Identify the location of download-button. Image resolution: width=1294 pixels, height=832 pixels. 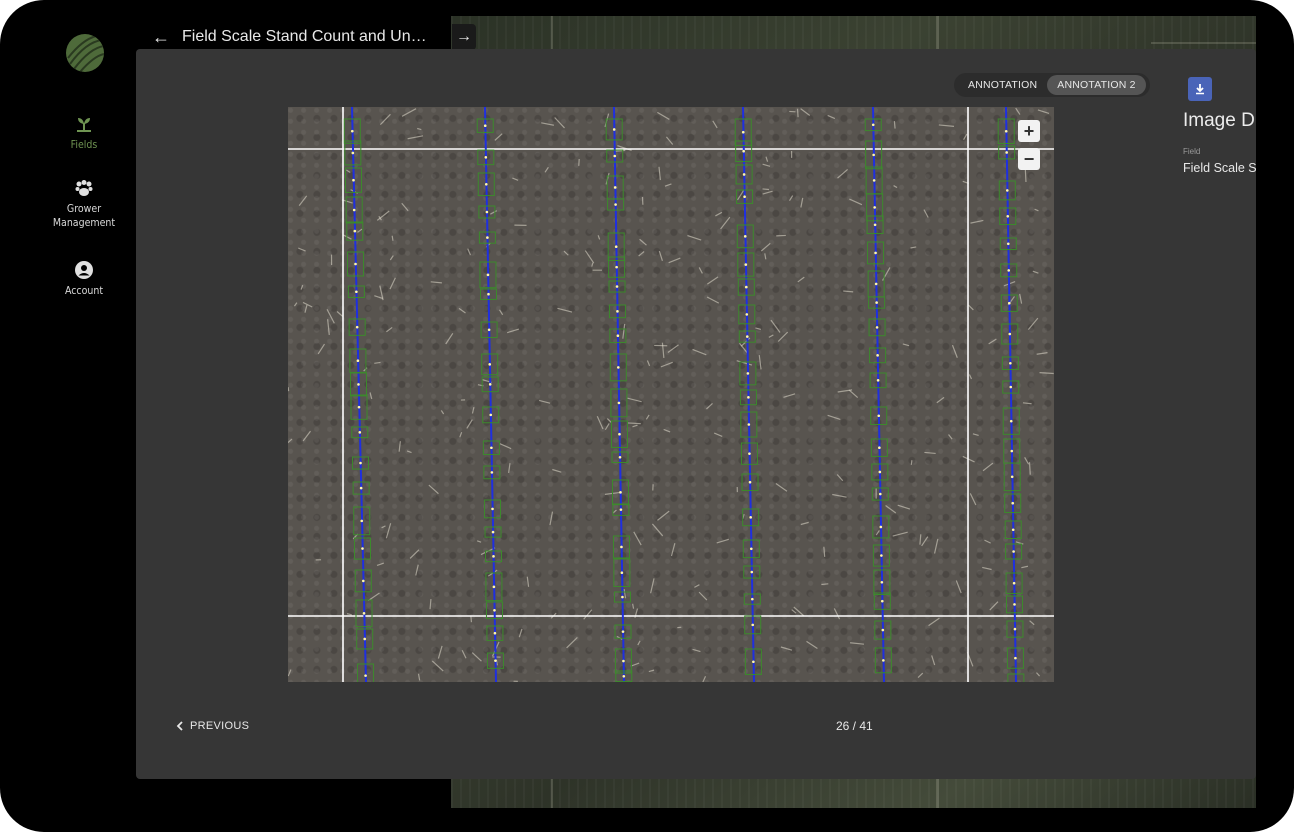
(1200, 89).